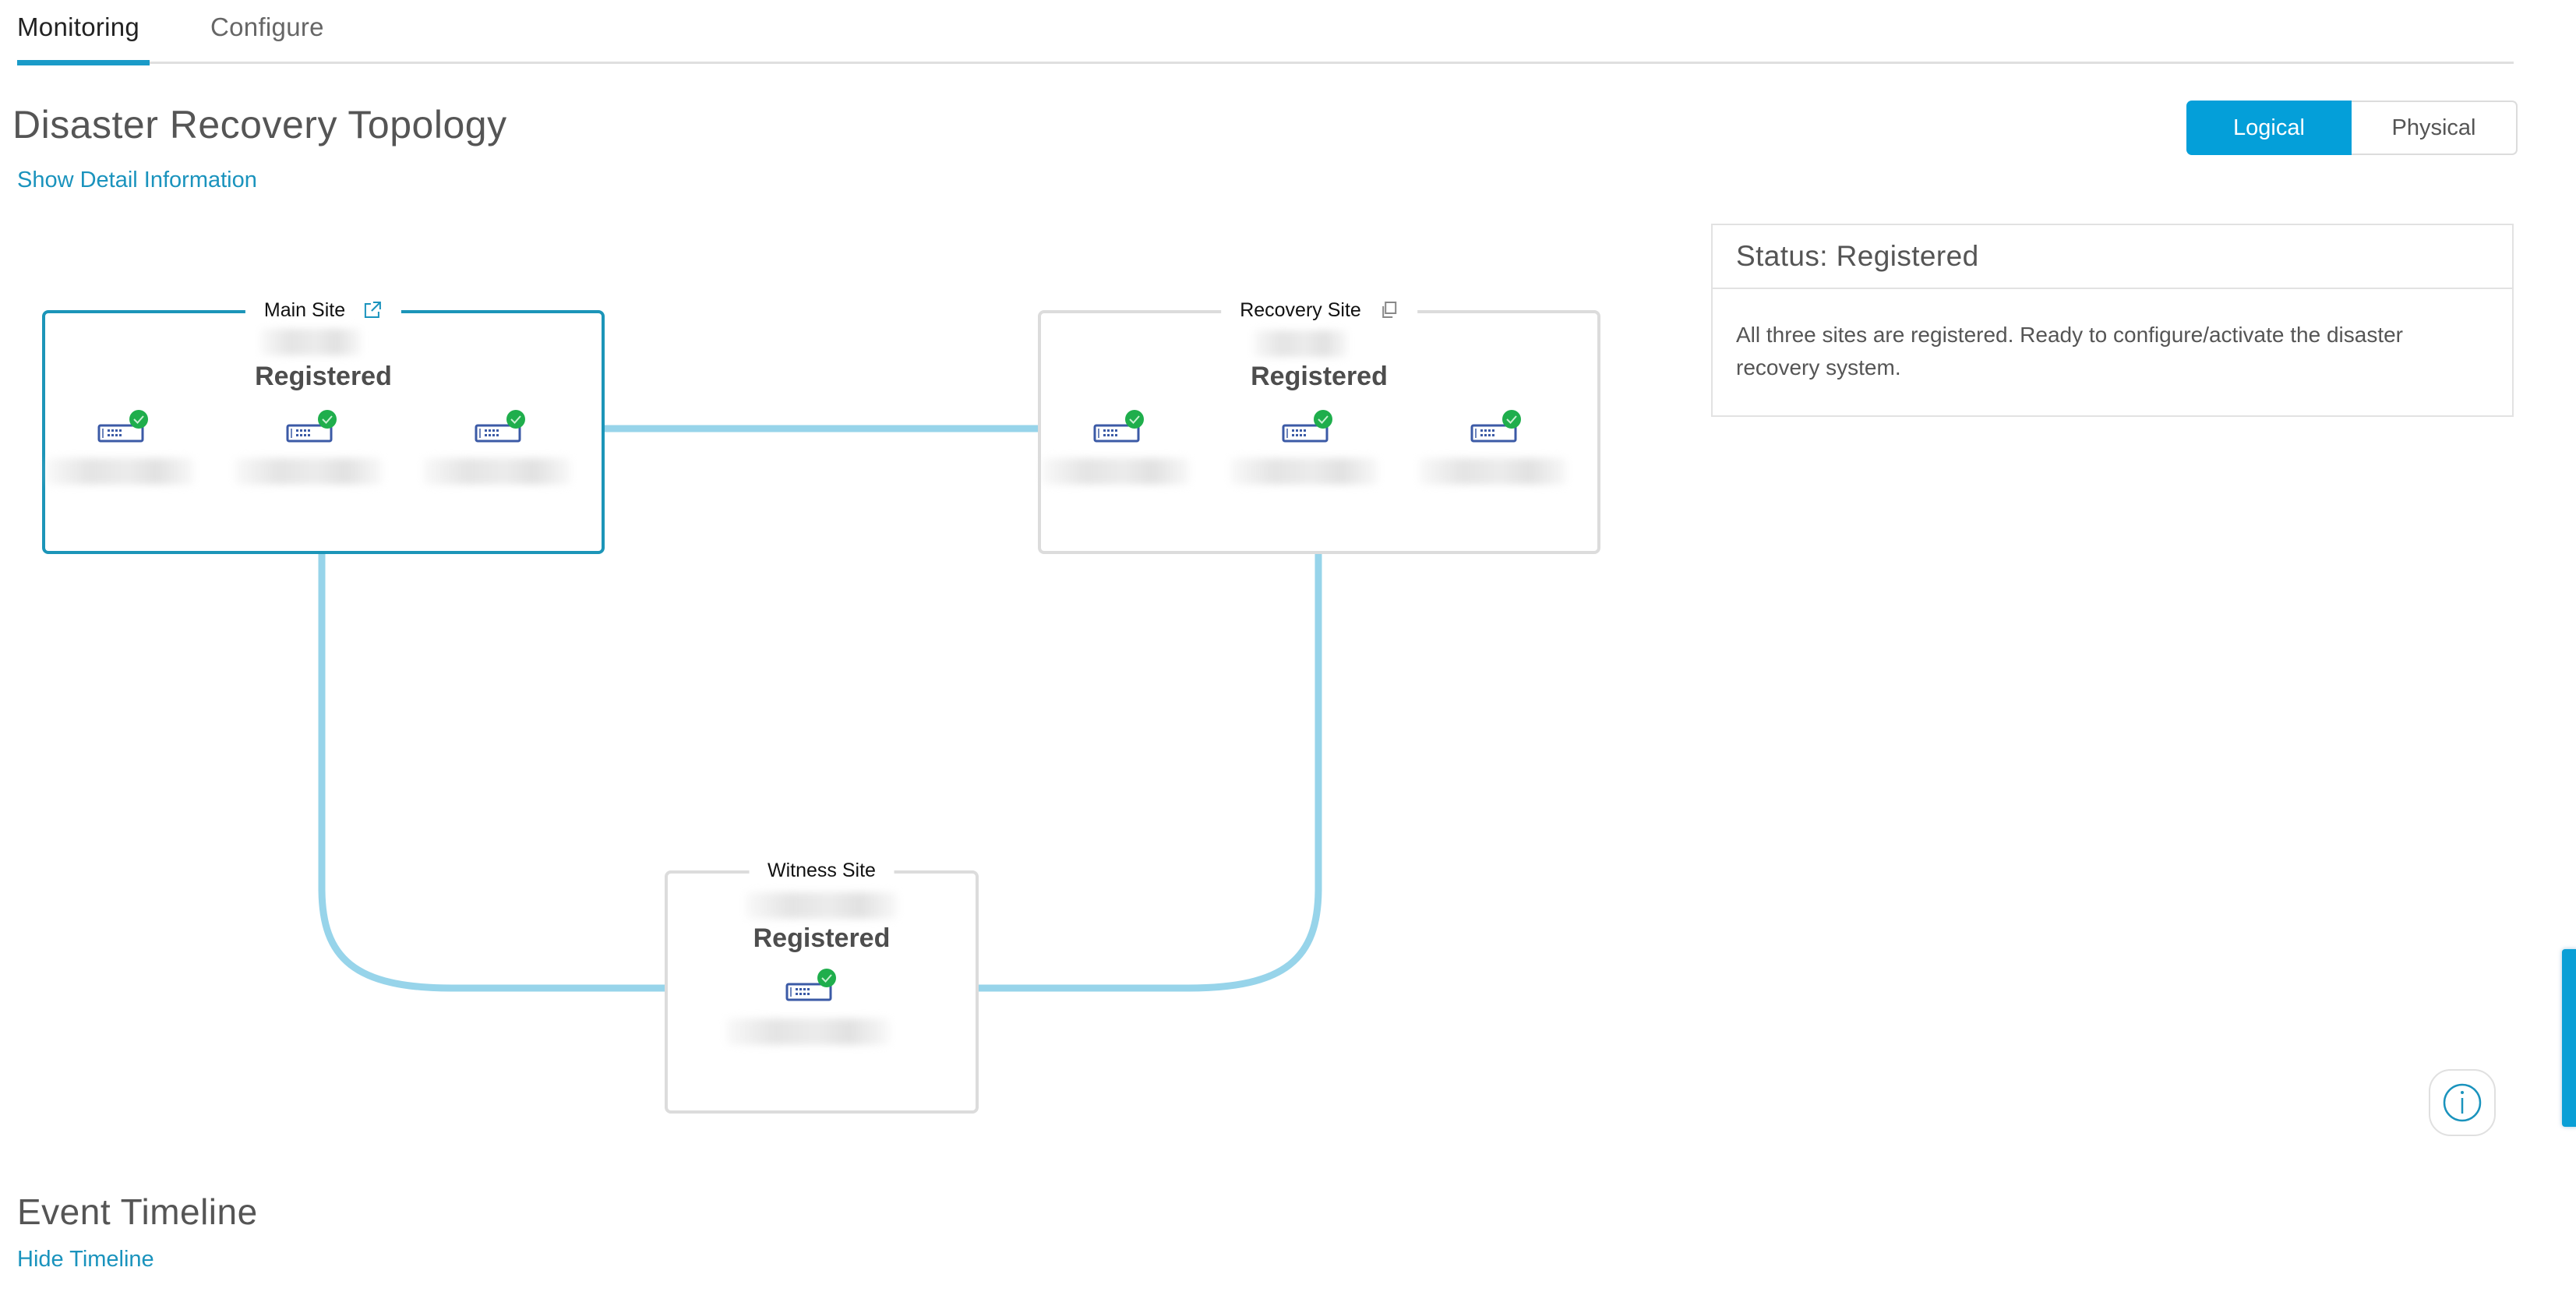 This screenshot has height=1292, width=2576. I want to click on info-icon, so click(2462, 1102).